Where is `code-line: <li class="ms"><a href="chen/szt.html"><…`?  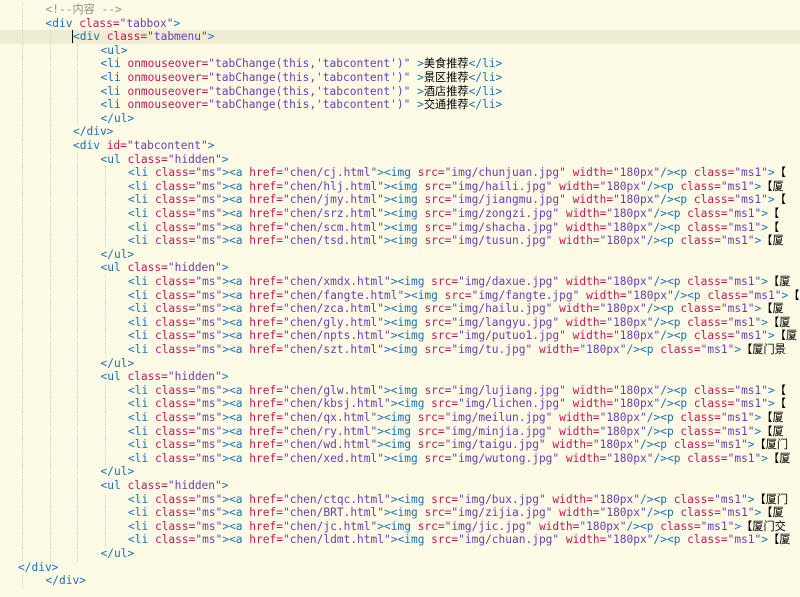
code-line: <li class="ms"><a href="chen/szt.html"><… is located at coordinates (400, 350).